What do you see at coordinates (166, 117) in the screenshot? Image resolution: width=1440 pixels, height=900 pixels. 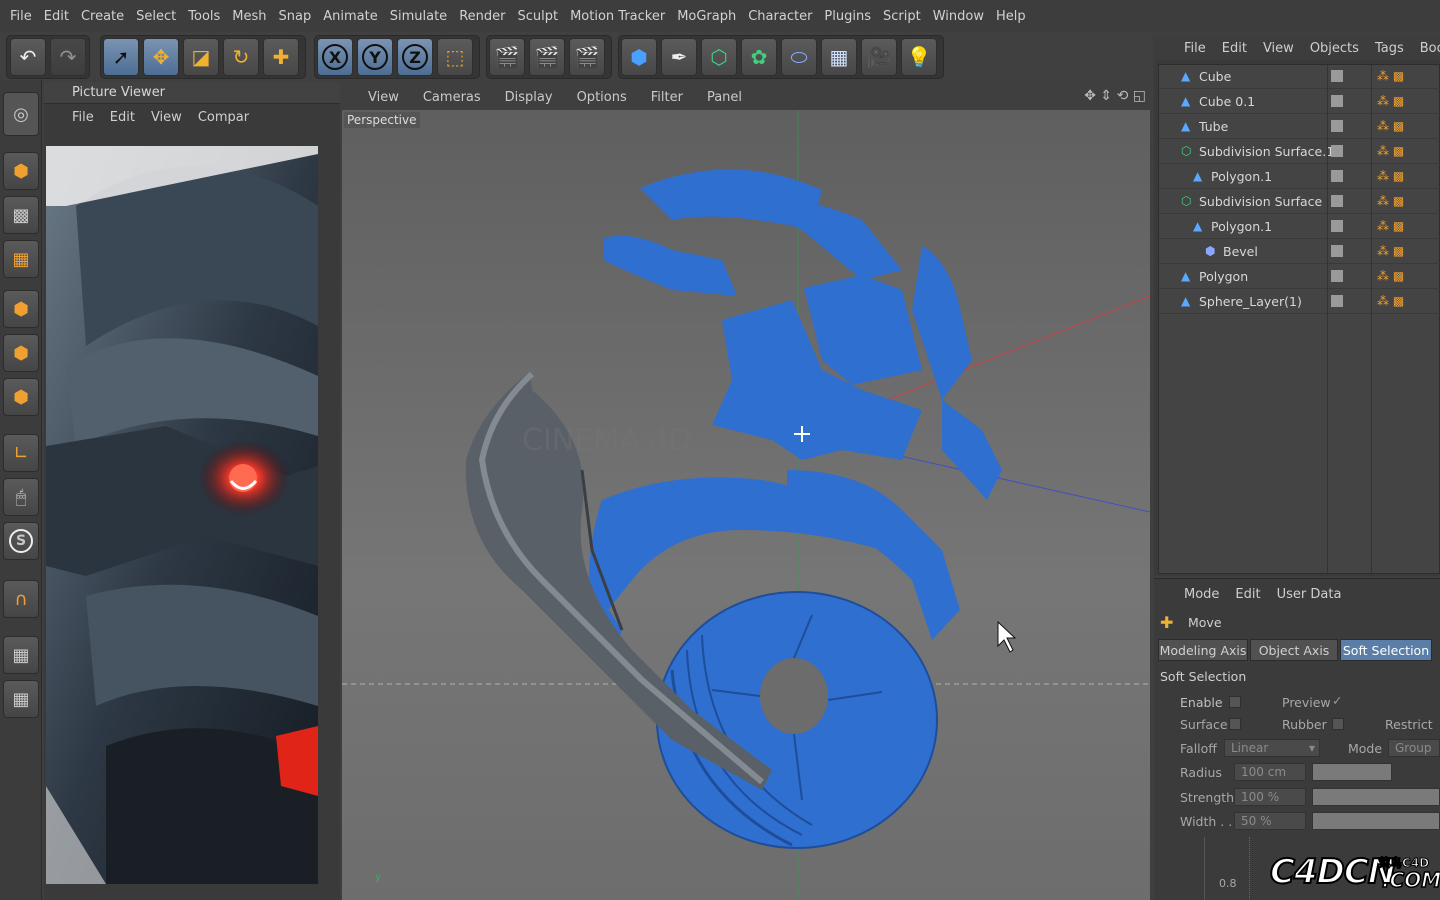 I see `pv-menu-view: View` at bounding box center [166, 117].